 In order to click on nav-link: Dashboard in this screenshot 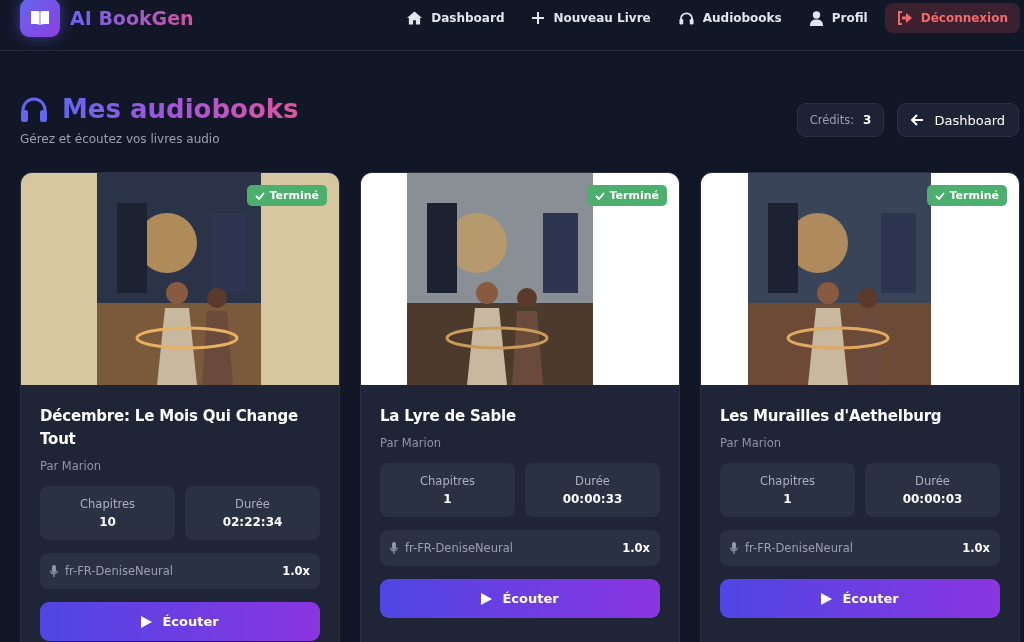, I will do `click(456, 18)`.